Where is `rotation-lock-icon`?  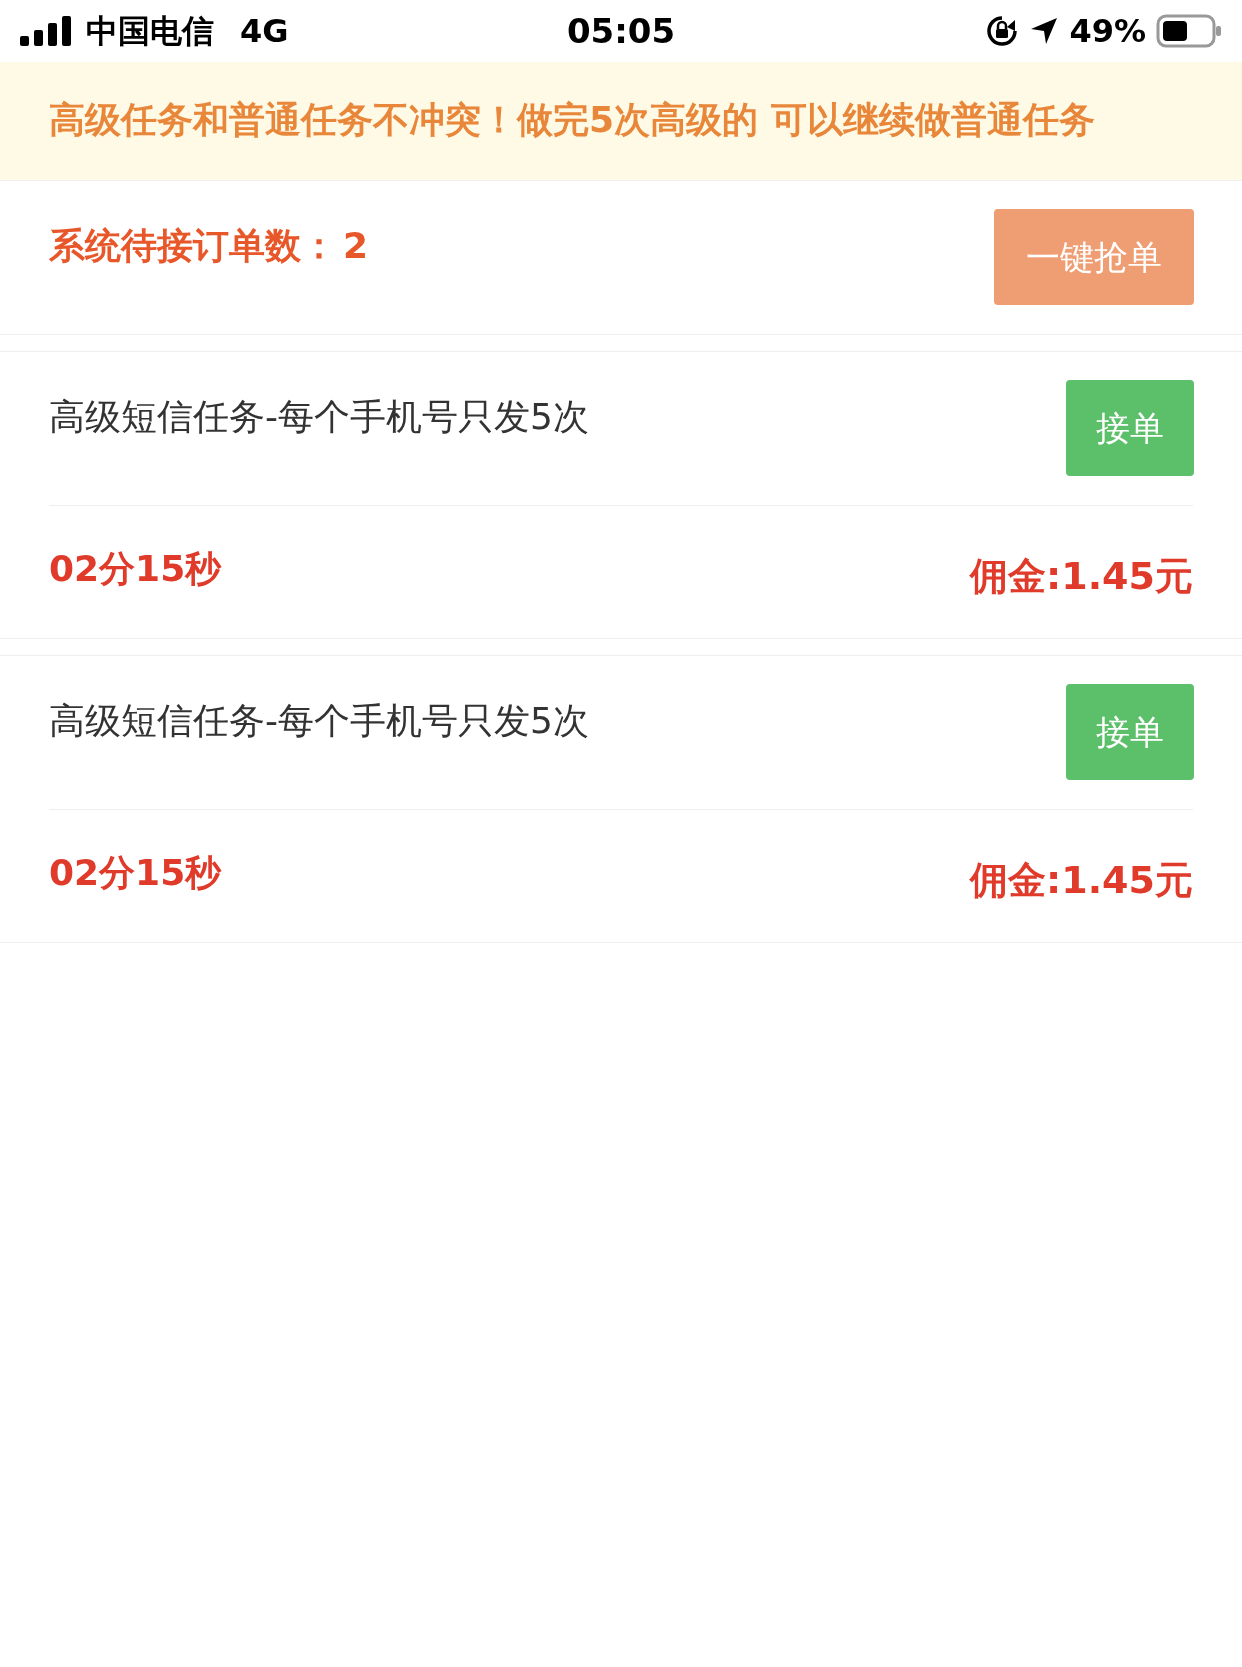
rotation-lock-icon is located at coordinates (1002, 31).